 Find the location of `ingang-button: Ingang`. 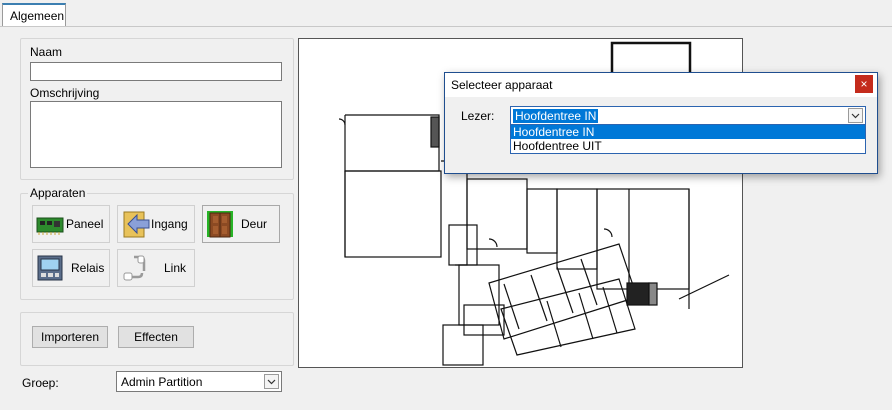

ingang-button: Ingang is located at coordinates (156, 224).